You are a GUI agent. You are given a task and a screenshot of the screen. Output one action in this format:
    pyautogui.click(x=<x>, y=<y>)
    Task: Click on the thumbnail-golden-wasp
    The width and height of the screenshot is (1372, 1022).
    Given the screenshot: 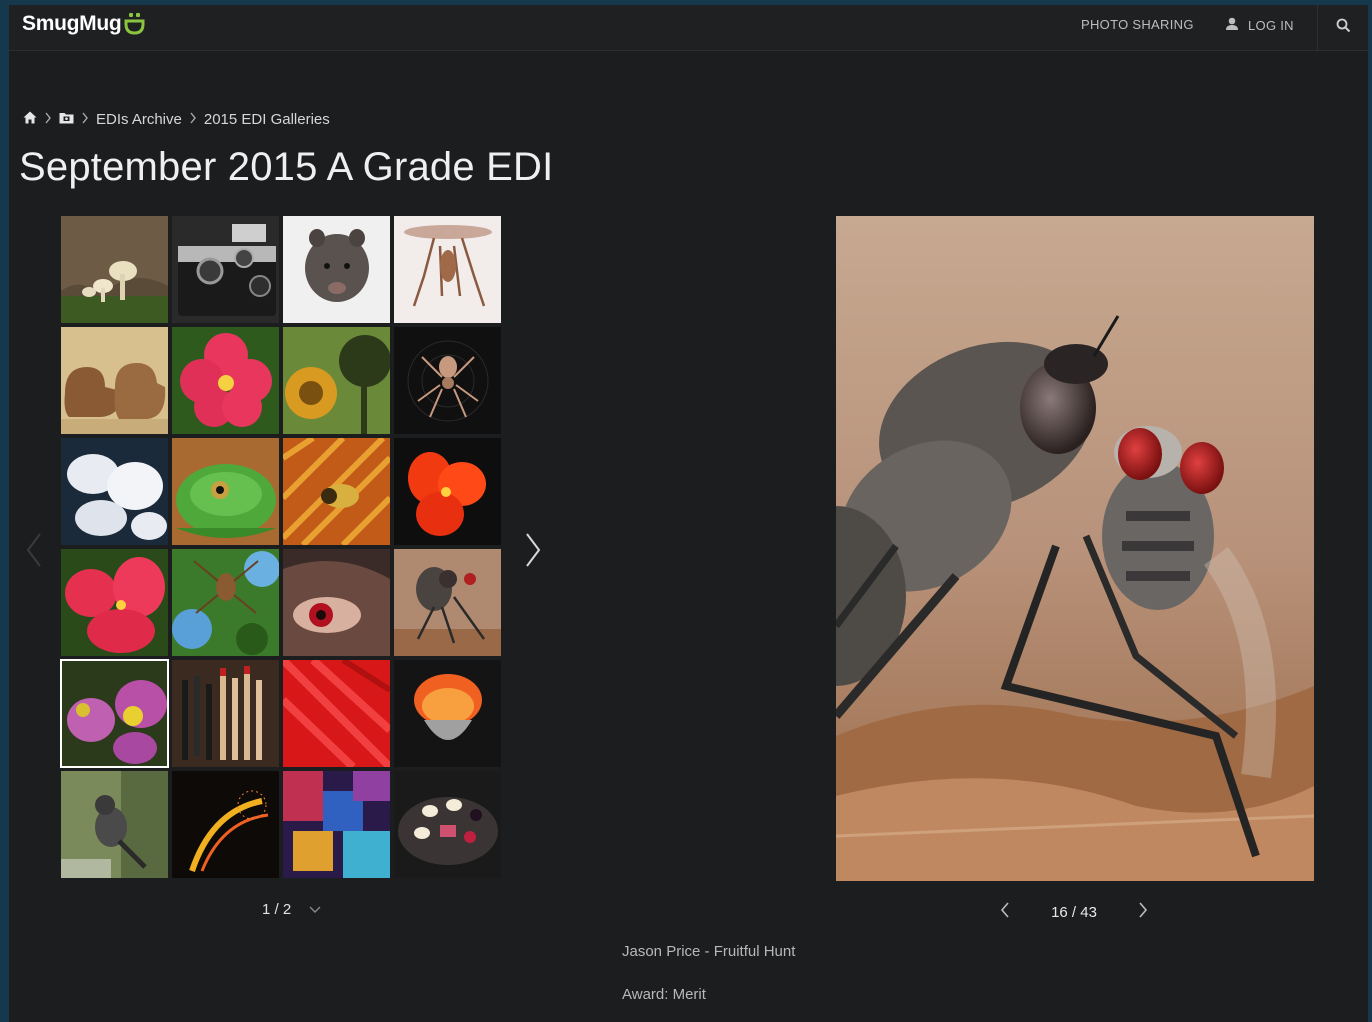 What is the action you would take?
    pyautogui.click(x=336, y=491)
    